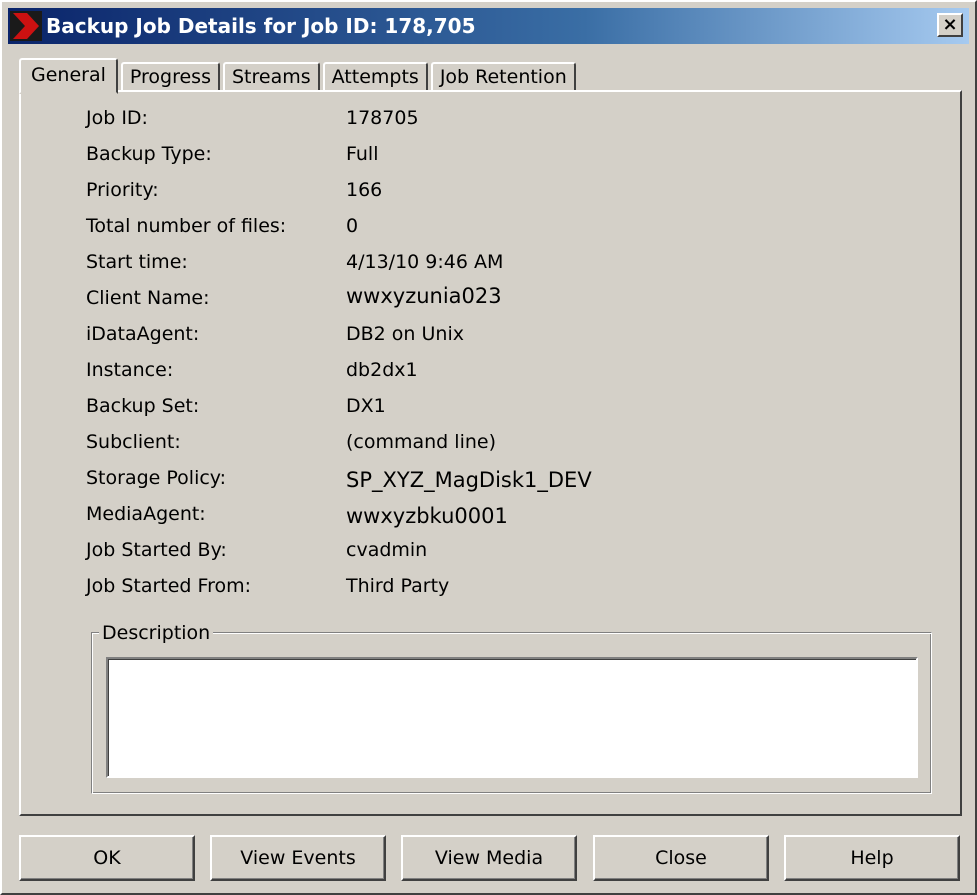  Describe the element at coordinates (364, 190) in the screenshot. I see `priority-value: 166` at that location.